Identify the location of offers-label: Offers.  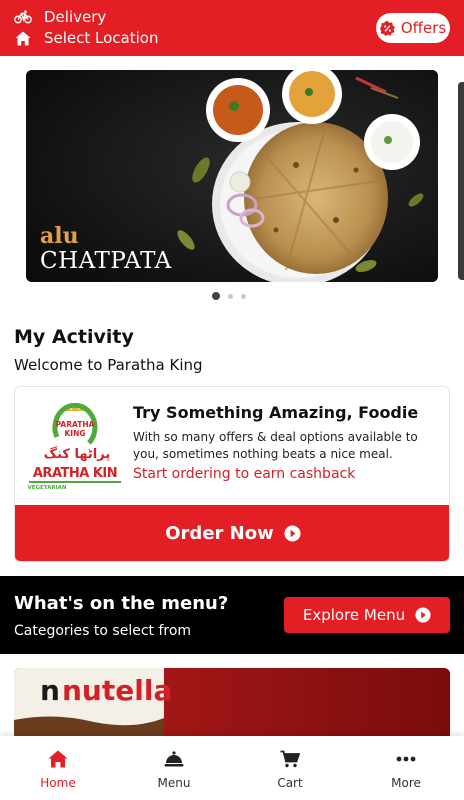
(423, 28).